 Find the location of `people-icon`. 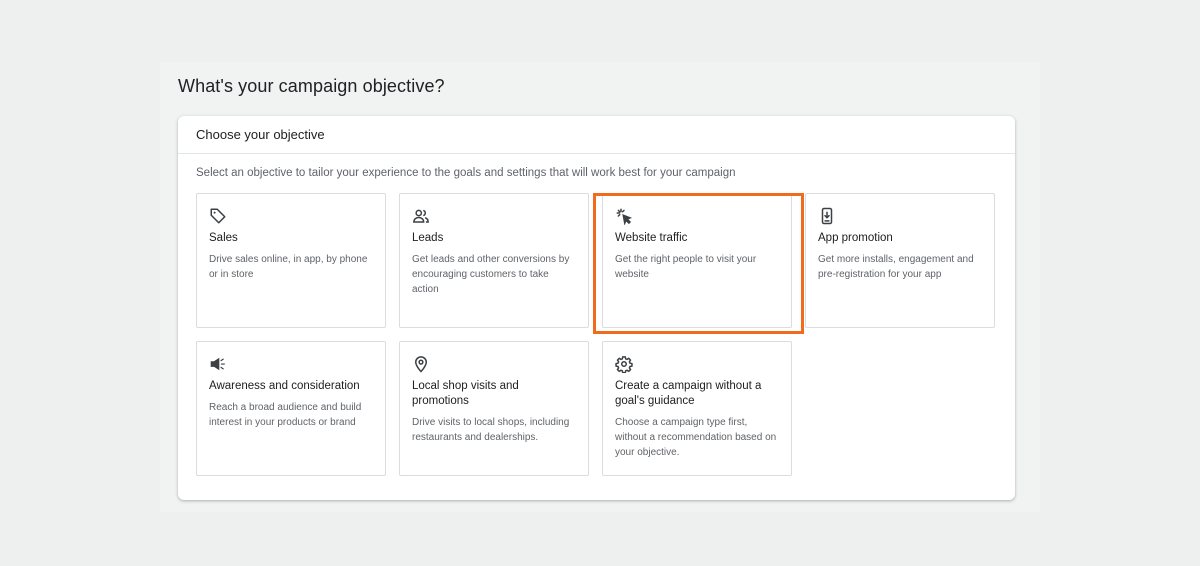

people-icon is located at coordinates (421, 216).